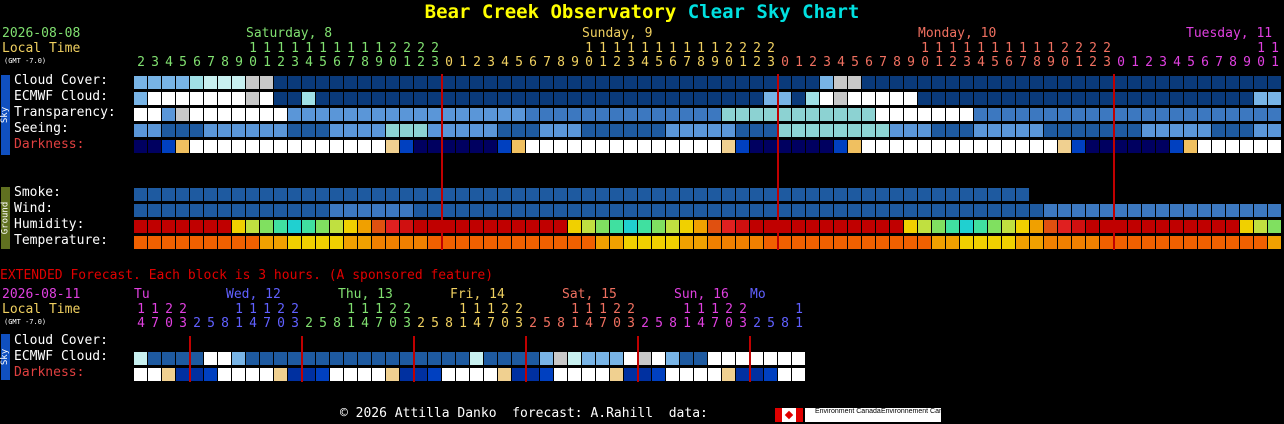 This screenshot has height=424, width=1284. Describe the element at coordinates (323, 62) in the screenshot. I see `hour-units: 5` at that location.